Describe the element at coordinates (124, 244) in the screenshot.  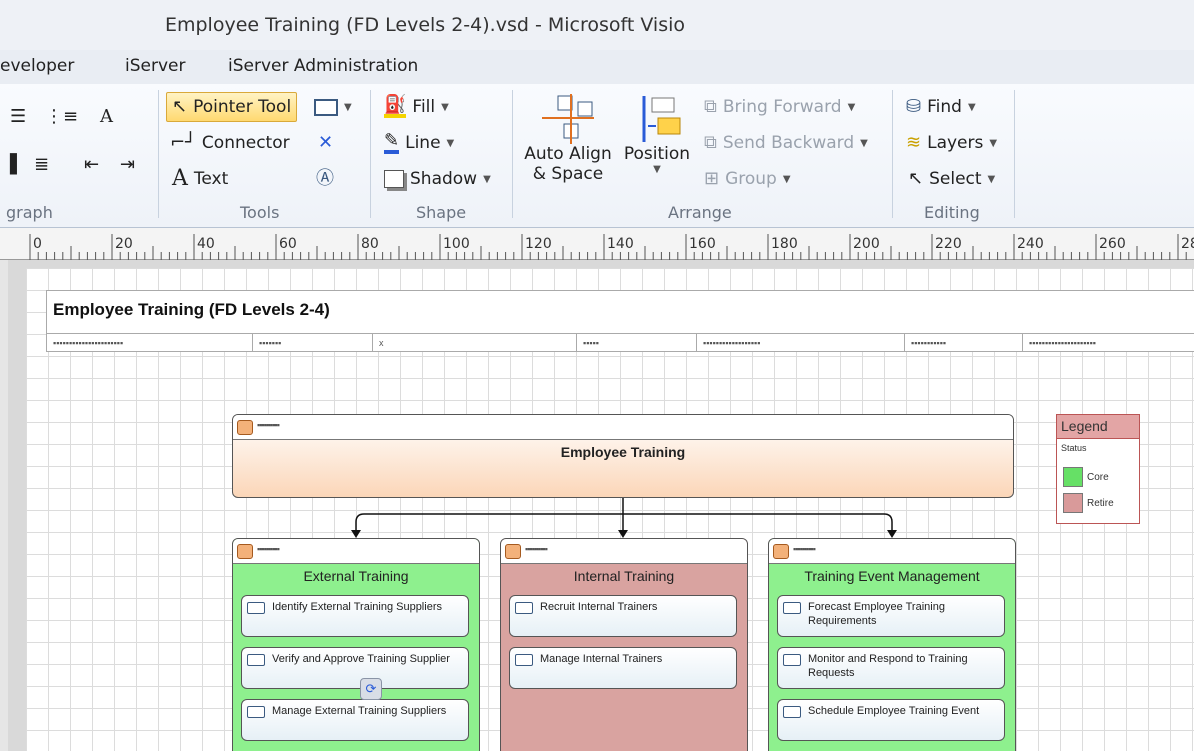
I see `ruler-label: 20` at that location.